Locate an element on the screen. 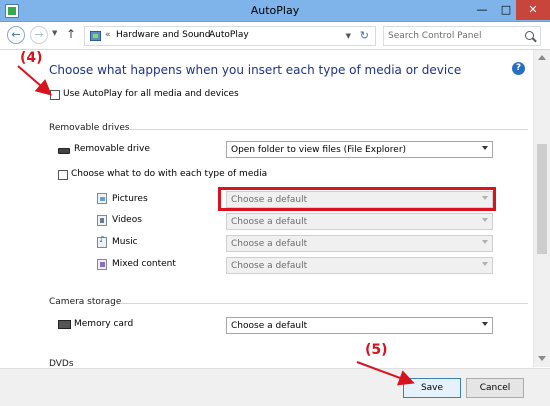 This screenshot has width=550, height=406. scroll-up-icon is located at coordinates (542, 57).